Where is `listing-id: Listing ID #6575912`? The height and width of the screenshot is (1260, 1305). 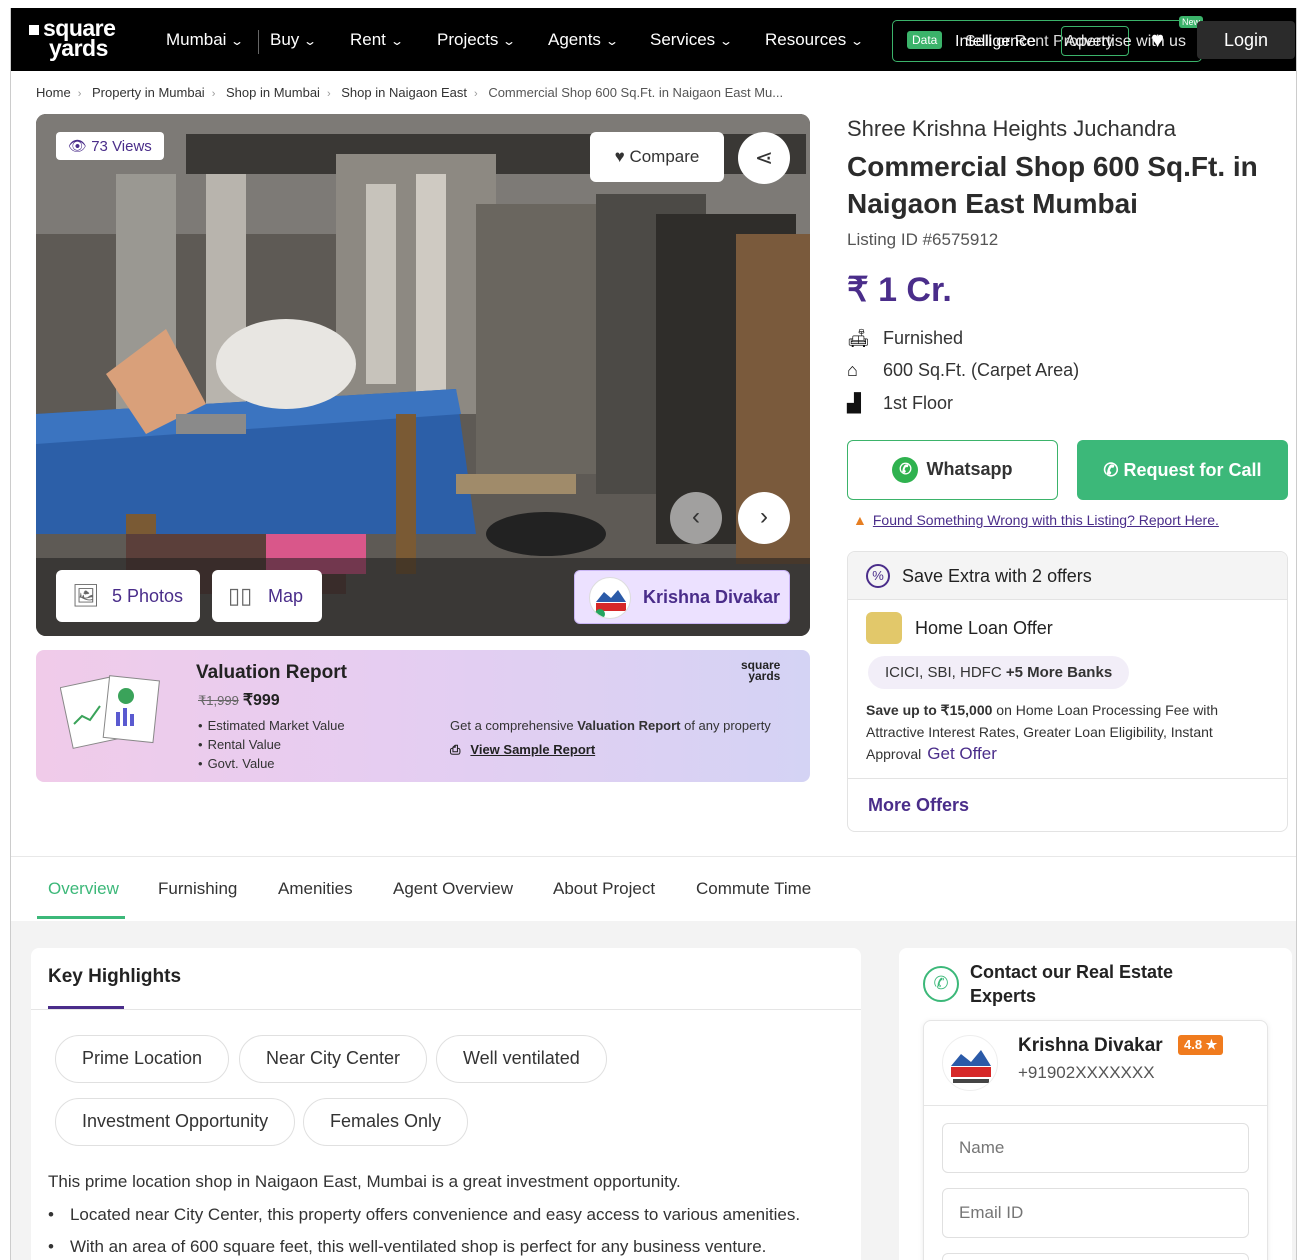 listing-id: Listing ID #6575912 is located at coordinates (923, 239).